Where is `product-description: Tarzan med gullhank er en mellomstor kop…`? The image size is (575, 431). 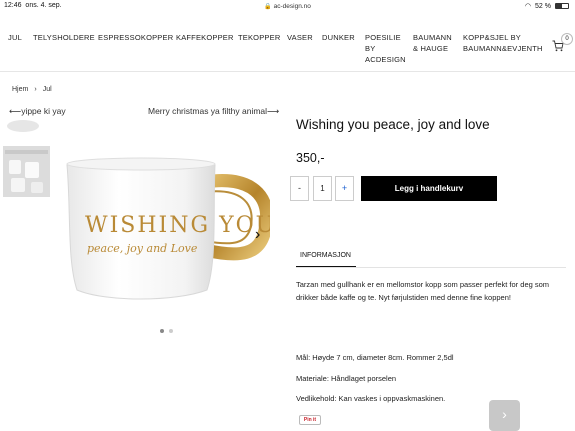 product-description: Tarzan med gullhank er en mellomstor kop… is located at coordinates (423, 291).